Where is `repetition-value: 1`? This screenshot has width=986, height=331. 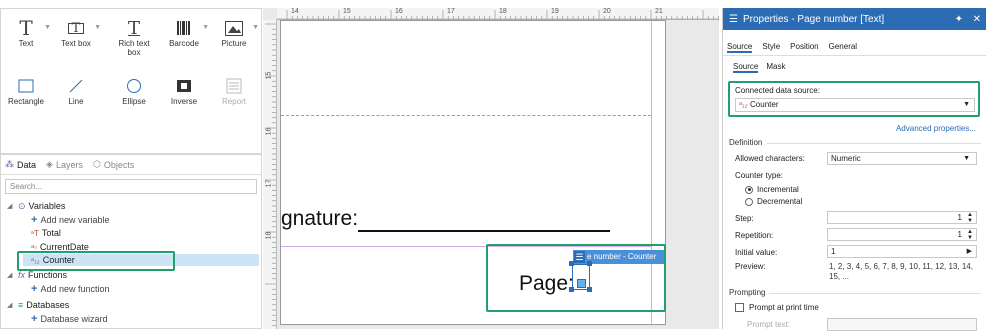 repetition-value: 1 is located at coordinates (959, 234).